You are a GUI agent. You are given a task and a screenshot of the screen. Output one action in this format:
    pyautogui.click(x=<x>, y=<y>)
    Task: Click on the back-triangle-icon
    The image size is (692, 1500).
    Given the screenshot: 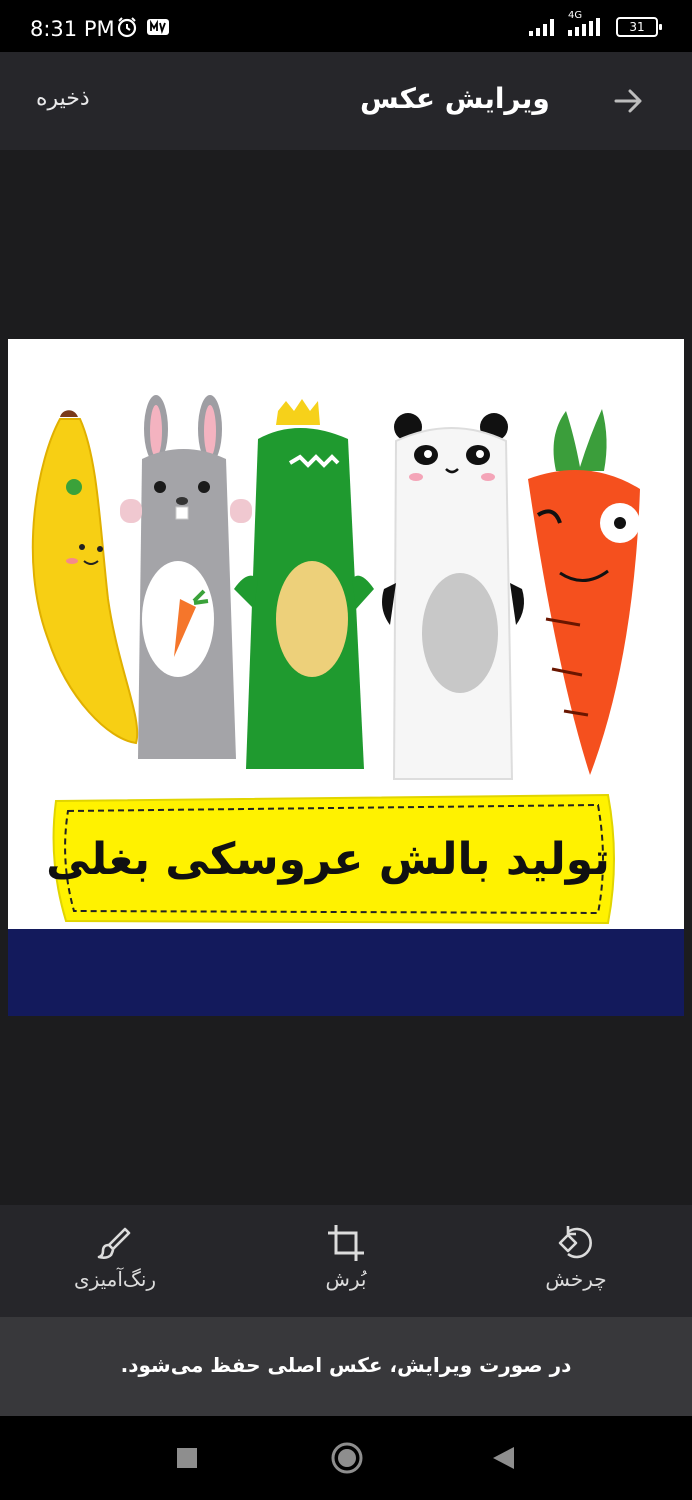 What is the action you would take?
    pyautogui.click(x=503, y=1458)
    